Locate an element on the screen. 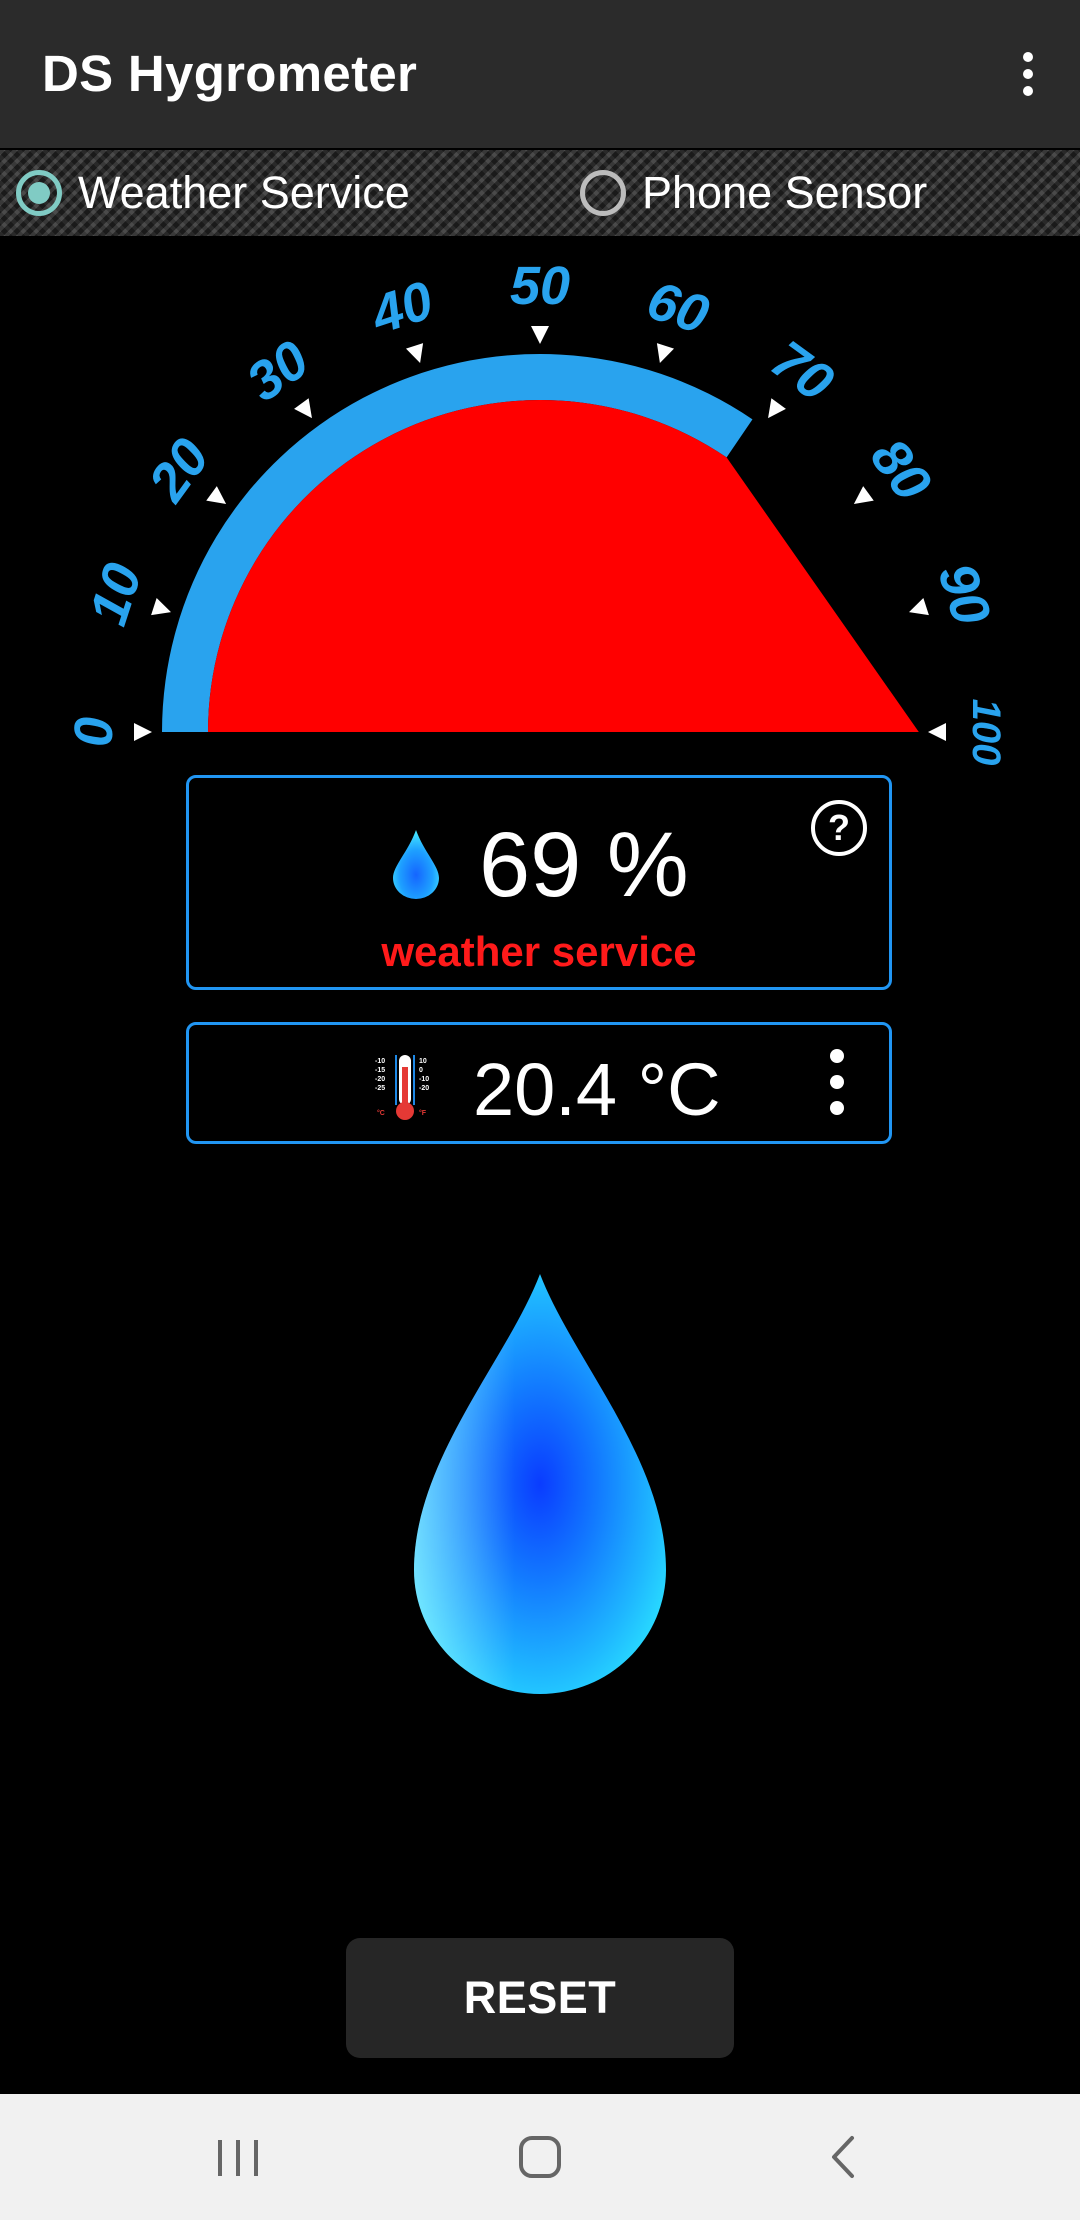 The width and height of the screenshot is (1080, 2220). app-bar: DS Hygrometer is located at coordinates (540, 74).